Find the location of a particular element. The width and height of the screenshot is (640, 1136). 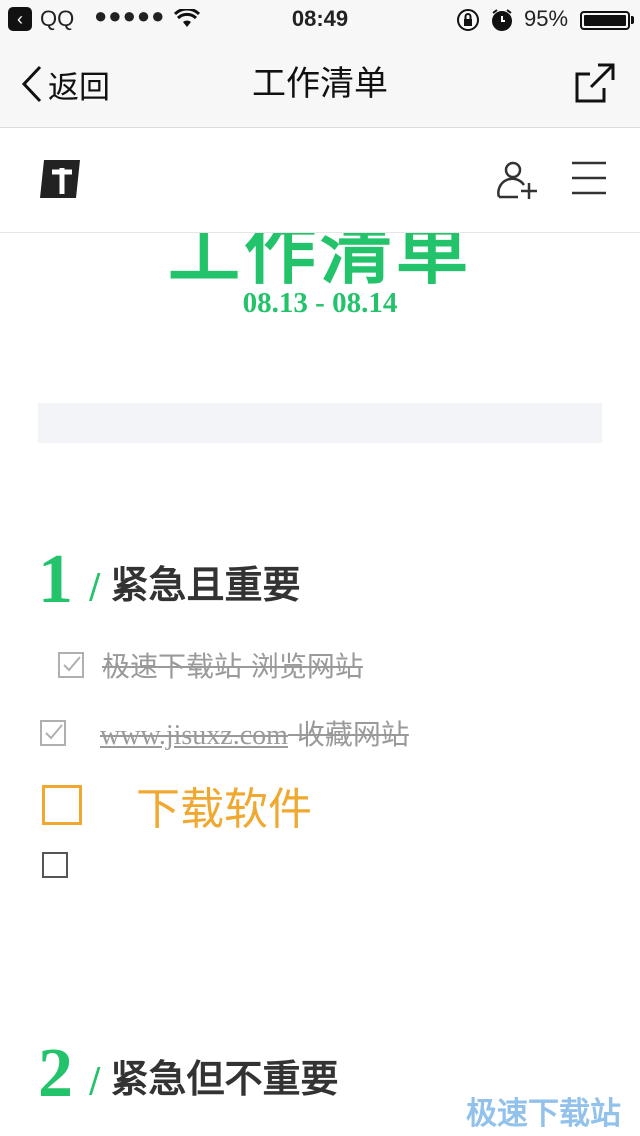

menu-icon is located at coordinates (589, 180).